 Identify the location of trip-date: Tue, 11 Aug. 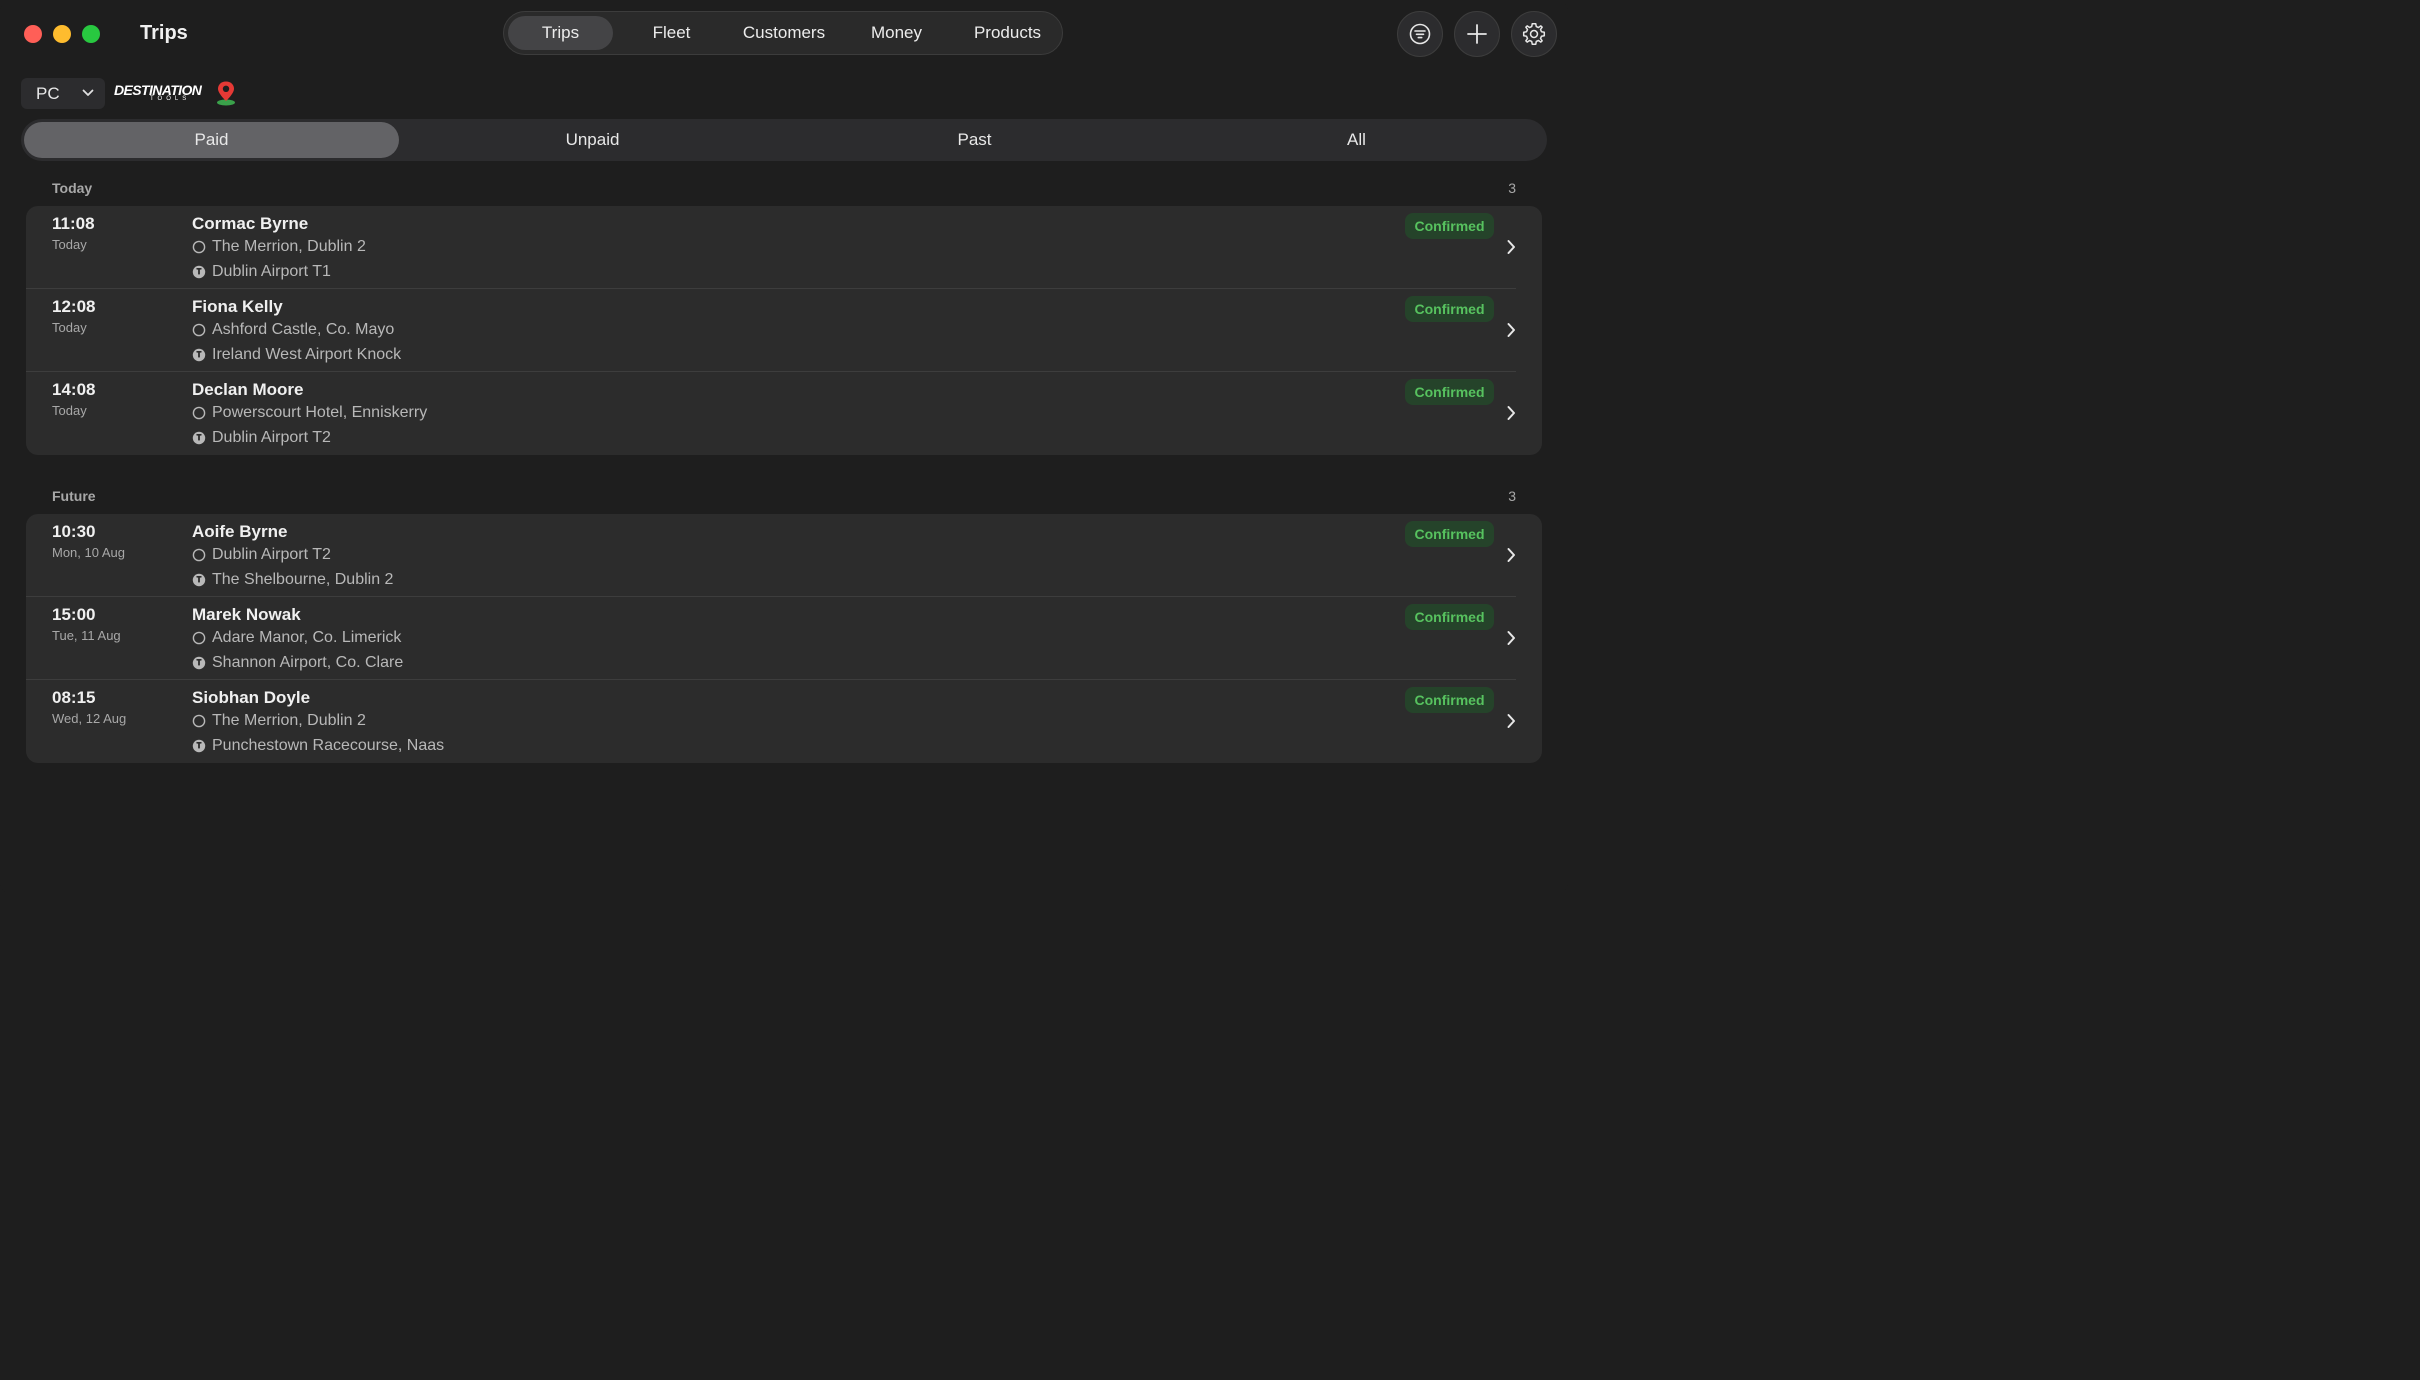
(86, 635).